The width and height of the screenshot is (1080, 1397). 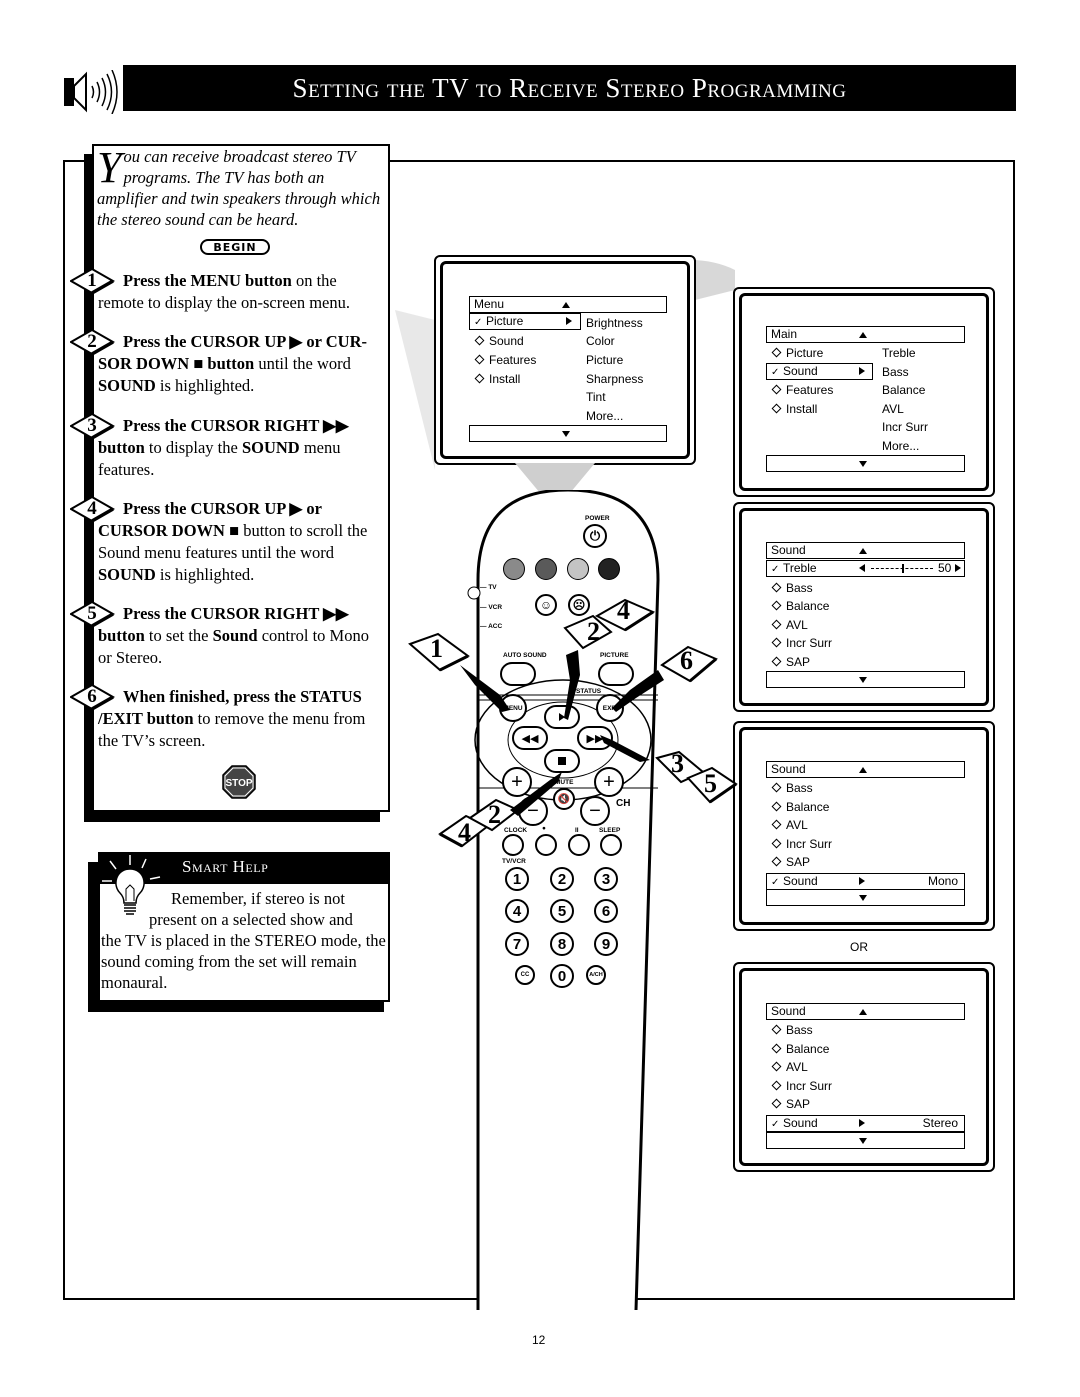 I want to click on treble-slider, so click(x=902, y=568).